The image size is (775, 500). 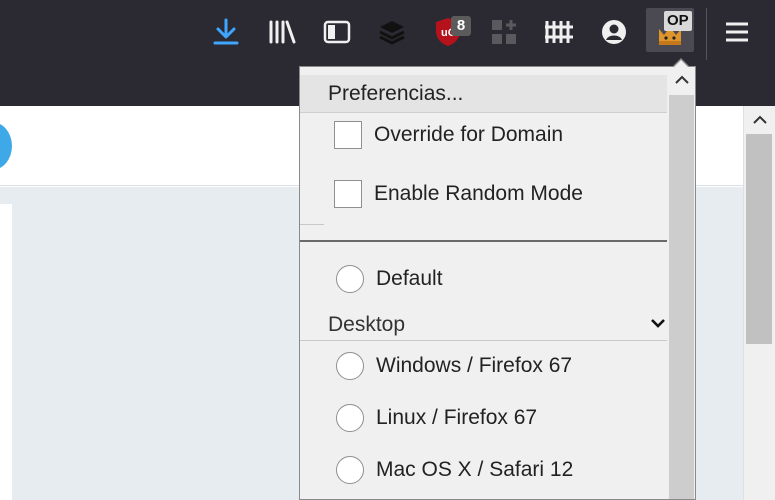 I want to click on grid-plus-icon, so click(x=504, y=32).